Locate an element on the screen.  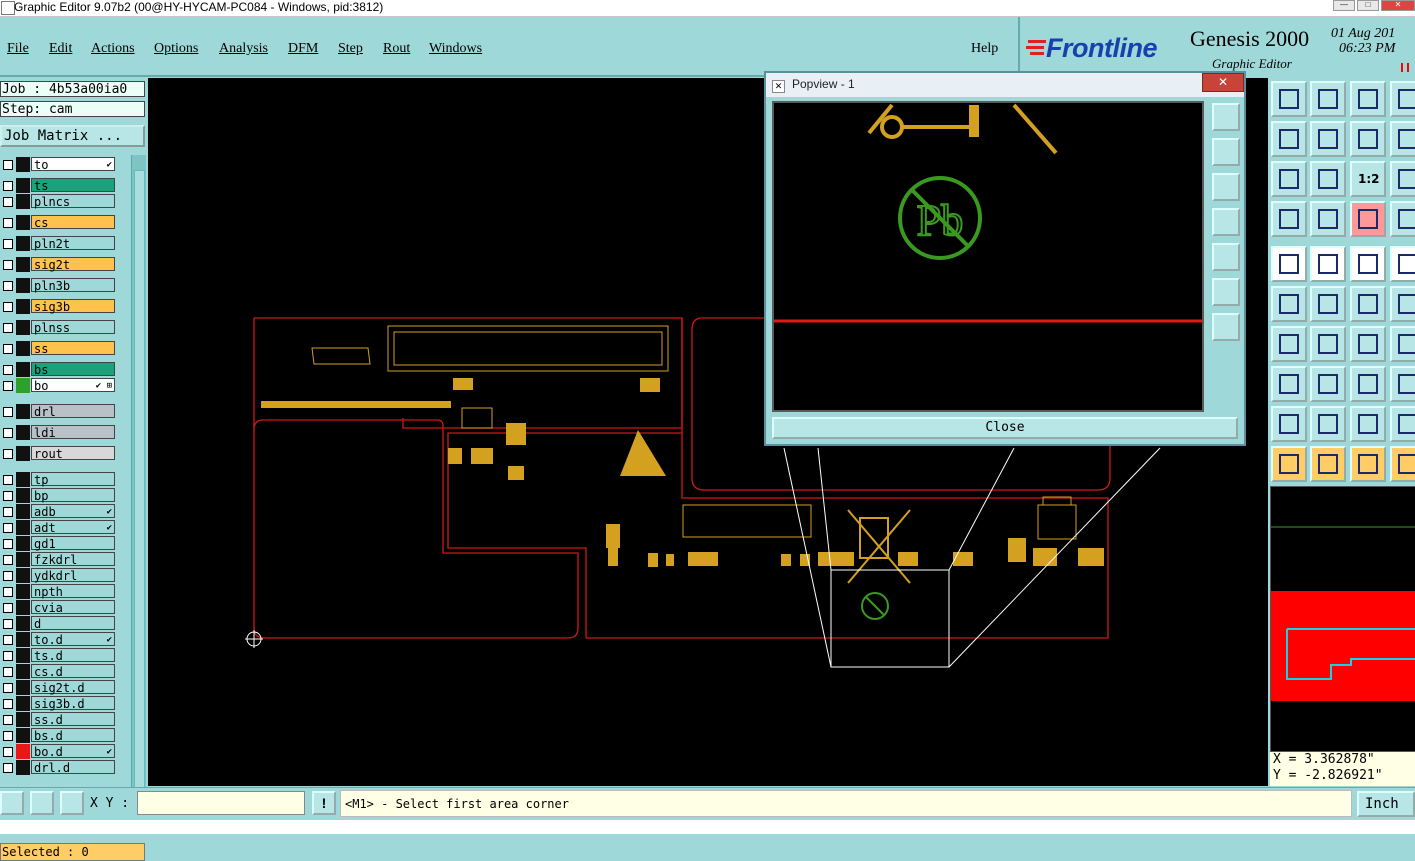
layer-row-plnss: plnss is located at coordinates (59, 327).